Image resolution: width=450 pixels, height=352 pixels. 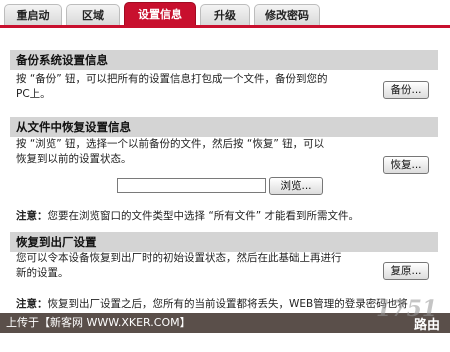 I want to click on tab-change-password: 修改密码, so click(x=287, y=14).